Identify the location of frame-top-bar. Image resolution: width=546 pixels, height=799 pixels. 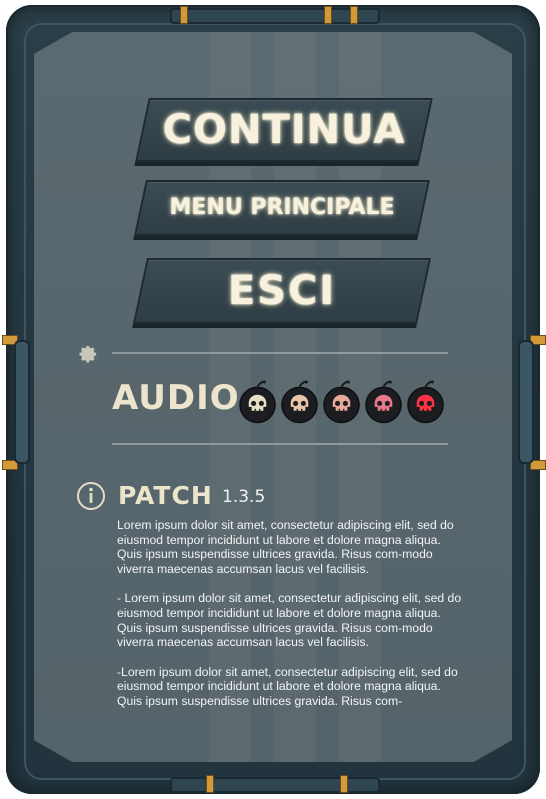
(275, 16).